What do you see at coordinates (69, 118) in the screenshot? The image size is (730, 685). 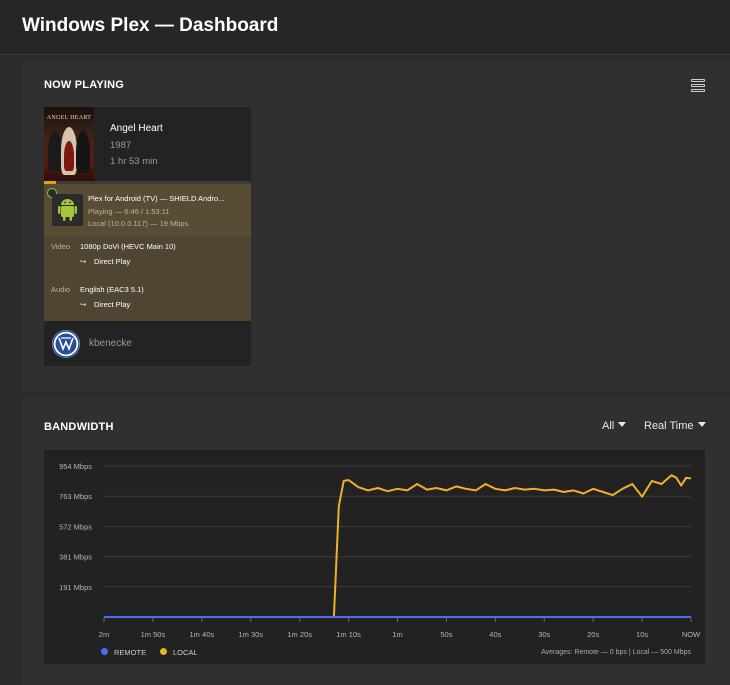 I see `poster-title-text: ANGEL HEART` at bounding box center [69, 118].